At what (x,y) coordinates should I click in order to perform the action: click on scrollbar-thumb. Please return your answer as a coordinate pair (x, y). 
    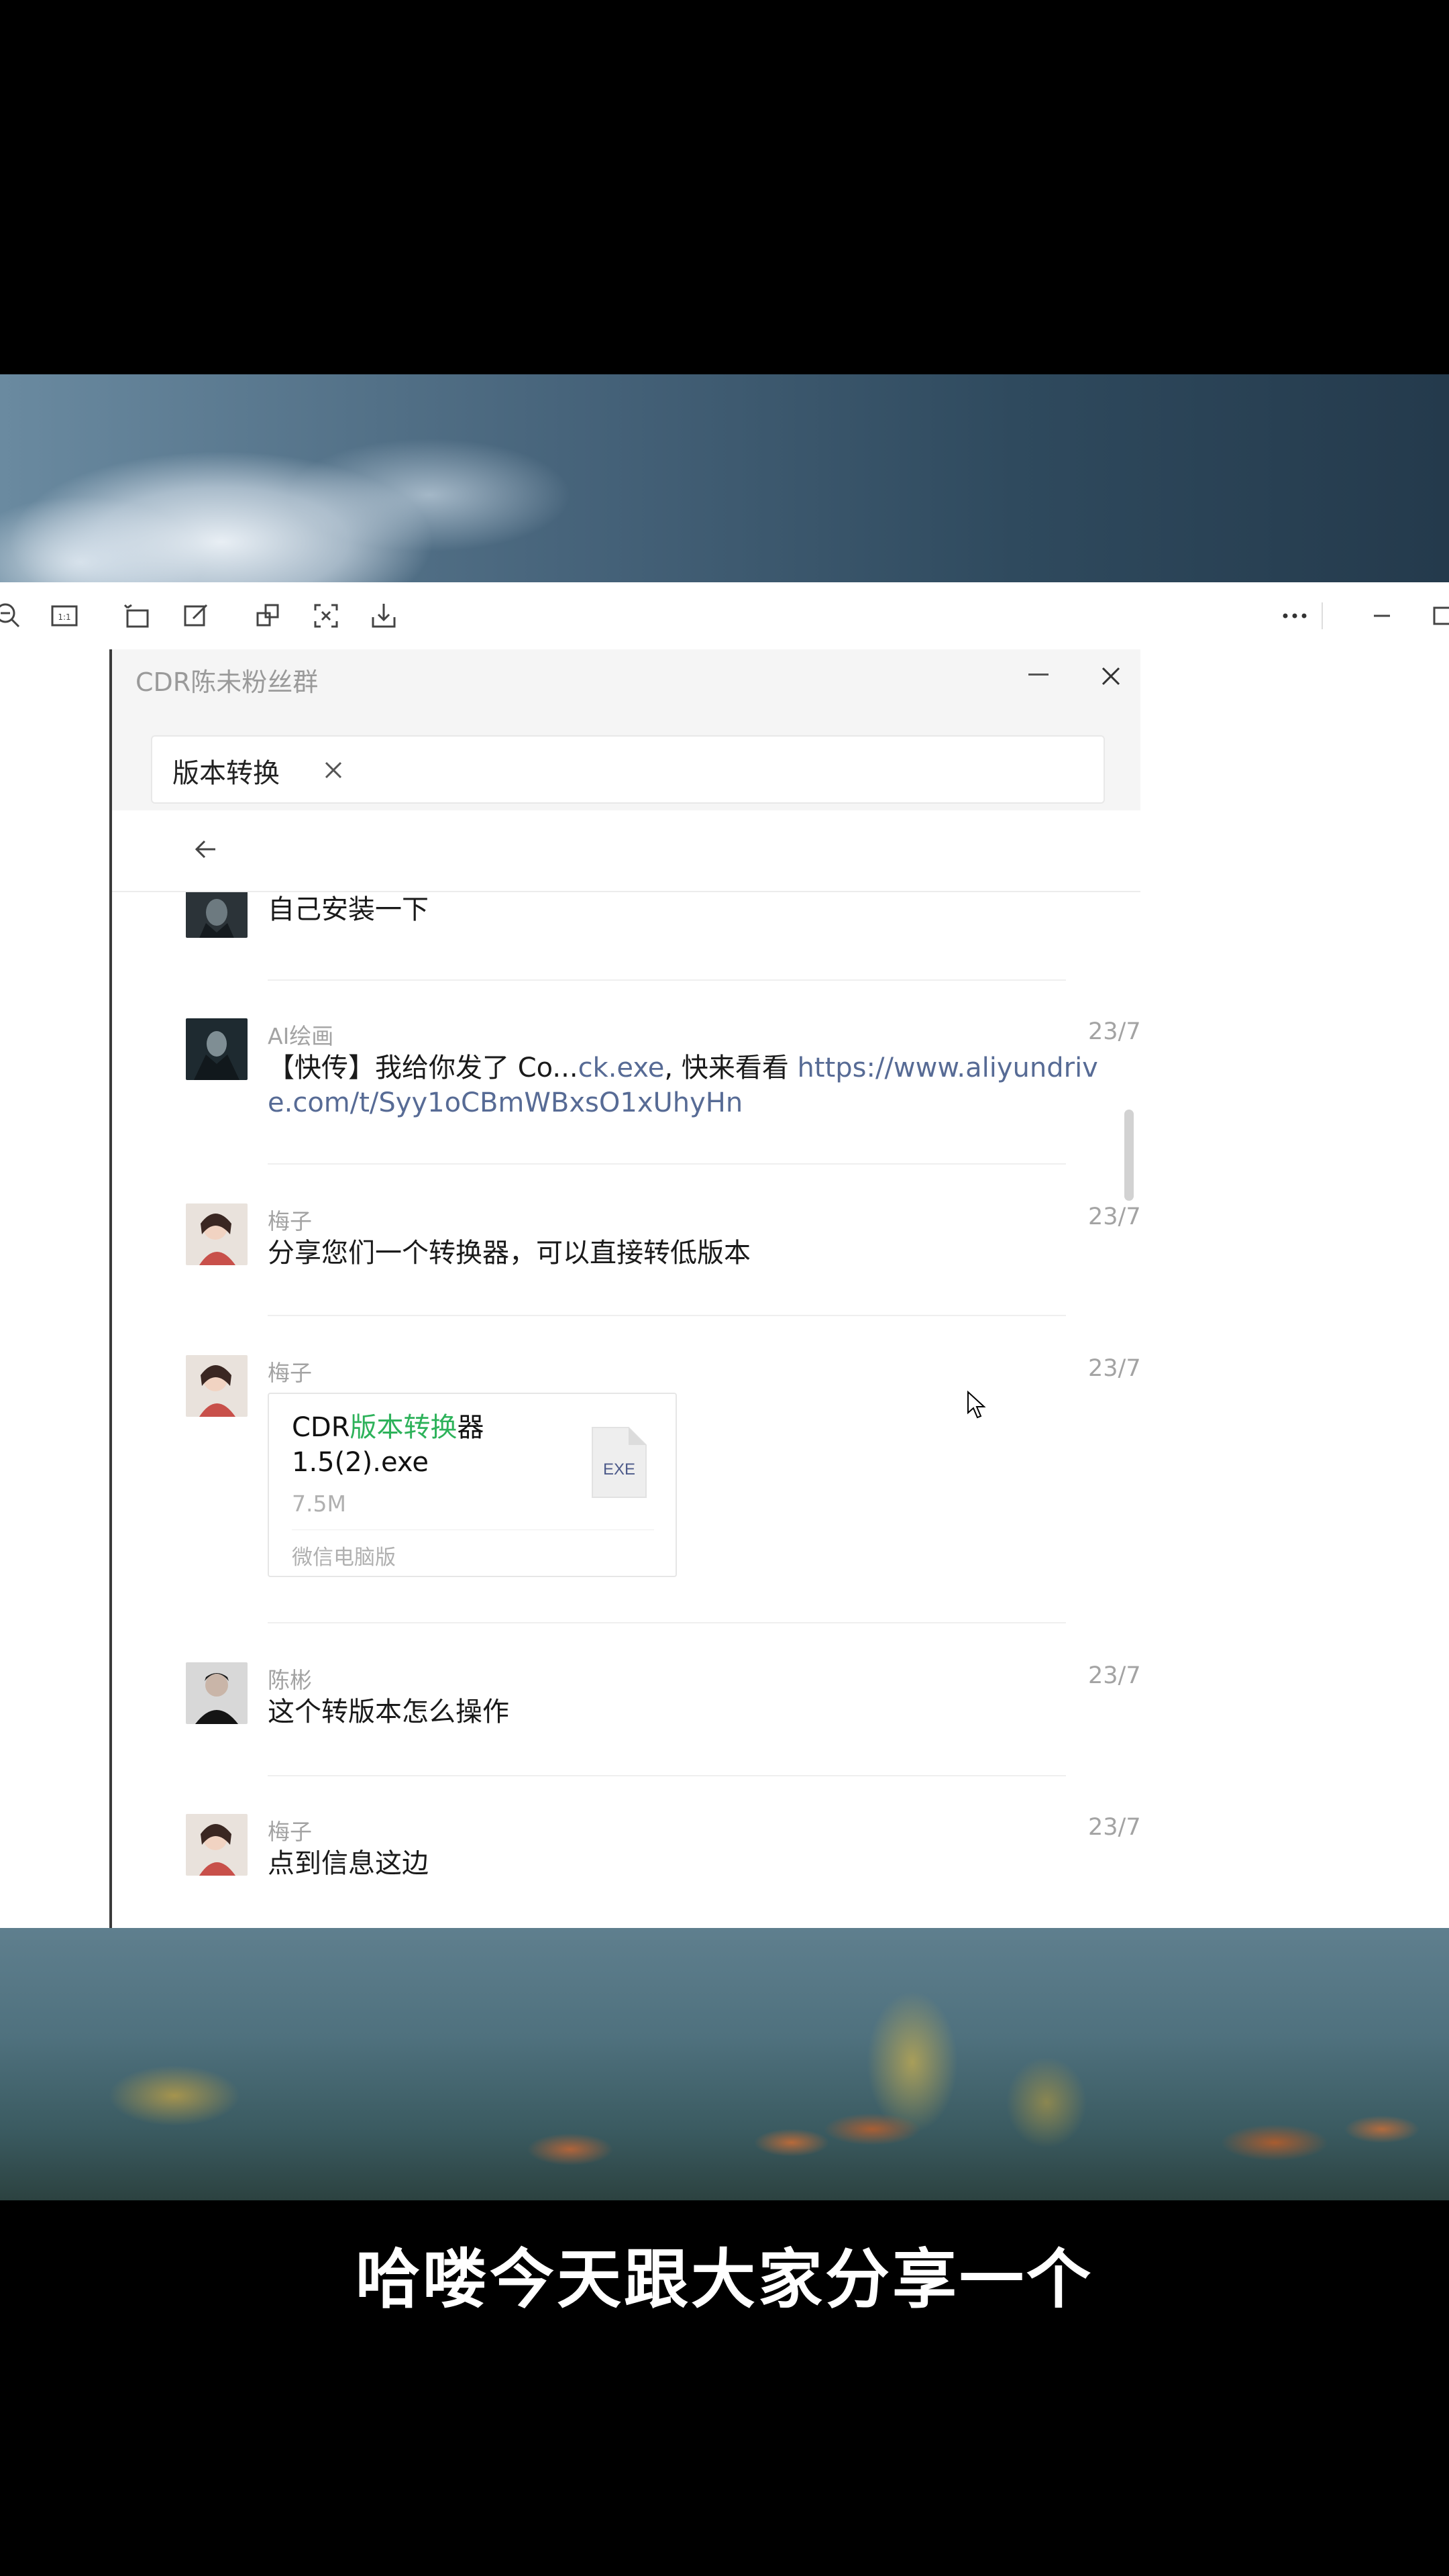
    Looking at the image, I should click on (1129, 1155).